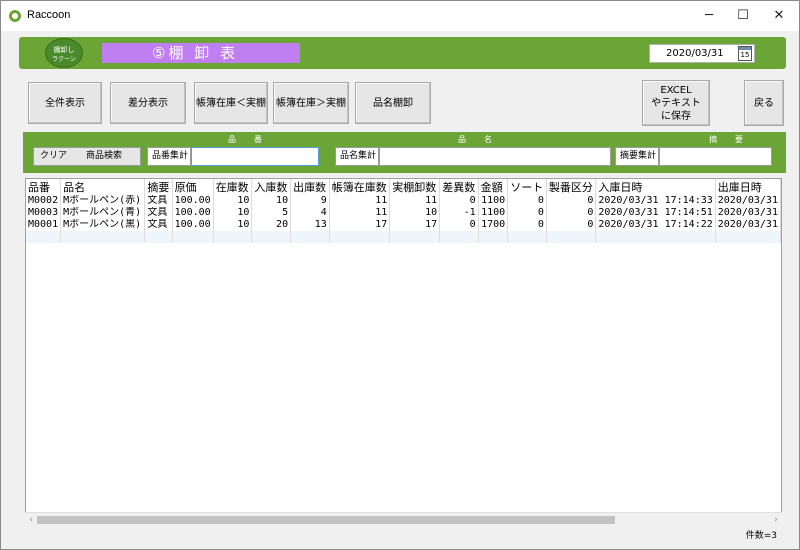  Describe the element at coordinates (493, 187) in the screenshot. I see `column-header: 金額` at that location.